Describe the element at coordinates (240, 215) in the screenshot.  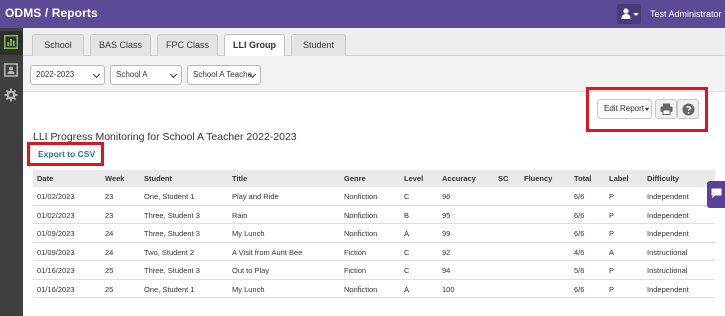
I see `cell-title: Rain` at that location.